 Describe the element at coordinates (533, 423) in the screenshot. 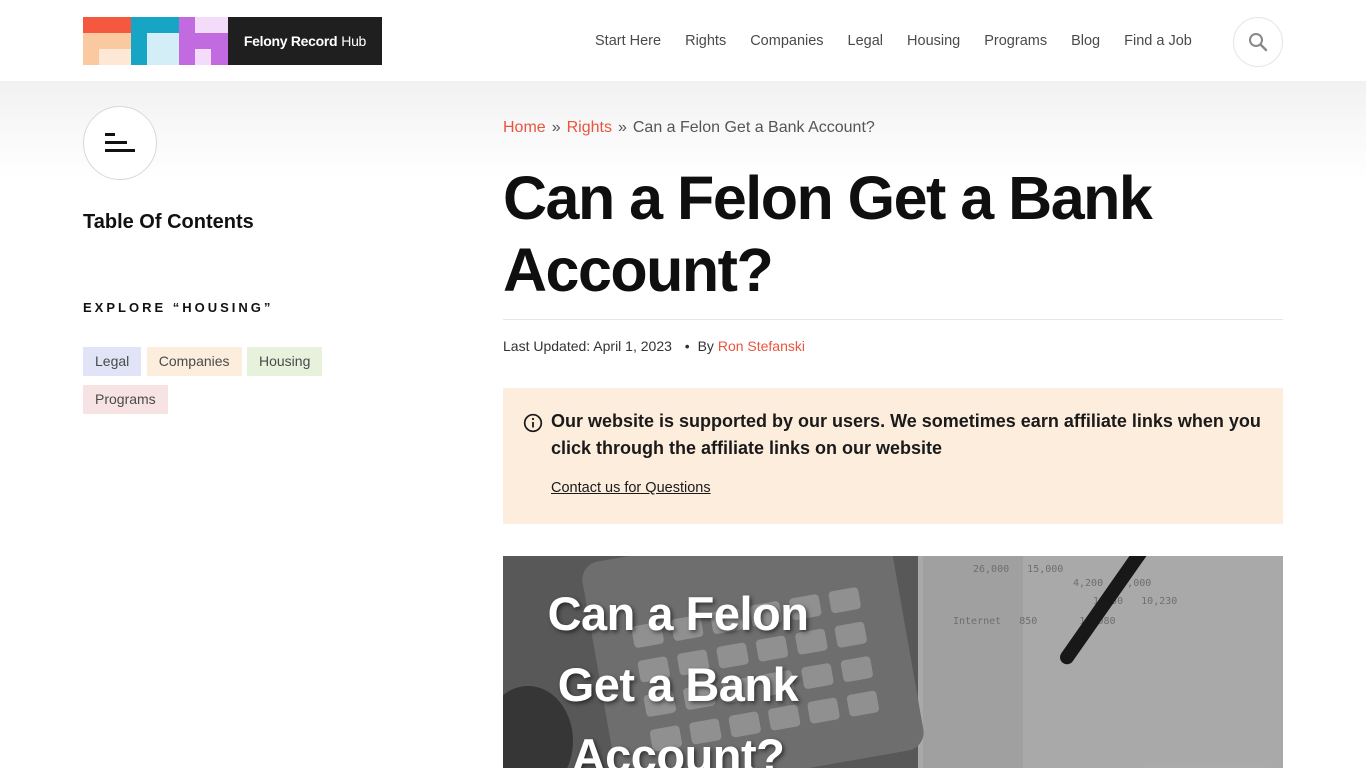

I see `info-icon` at that location.